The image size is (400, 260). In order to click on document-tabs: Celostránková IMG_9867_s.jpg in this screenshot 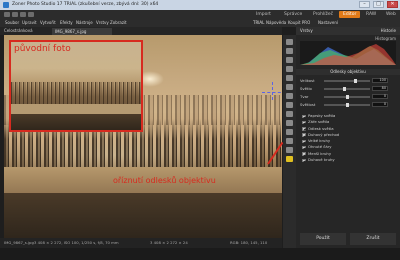, I will do `click(141, 31)`.